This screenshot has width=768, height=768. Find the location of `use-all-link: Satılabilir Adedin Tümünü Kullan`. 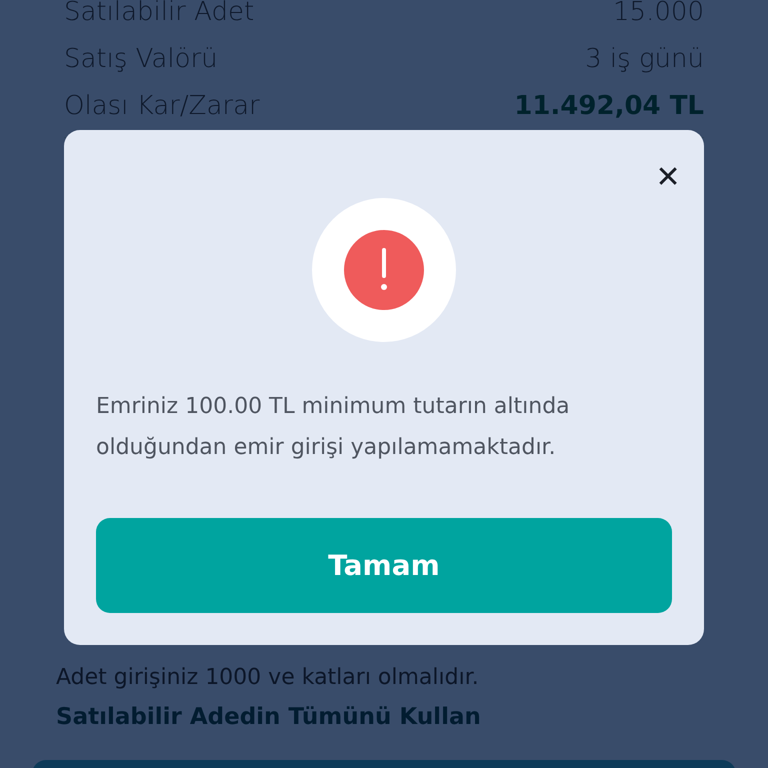

use-all-link: Satılabilir Adedin Tümünü Kullan is located at coordinates (384, 717).